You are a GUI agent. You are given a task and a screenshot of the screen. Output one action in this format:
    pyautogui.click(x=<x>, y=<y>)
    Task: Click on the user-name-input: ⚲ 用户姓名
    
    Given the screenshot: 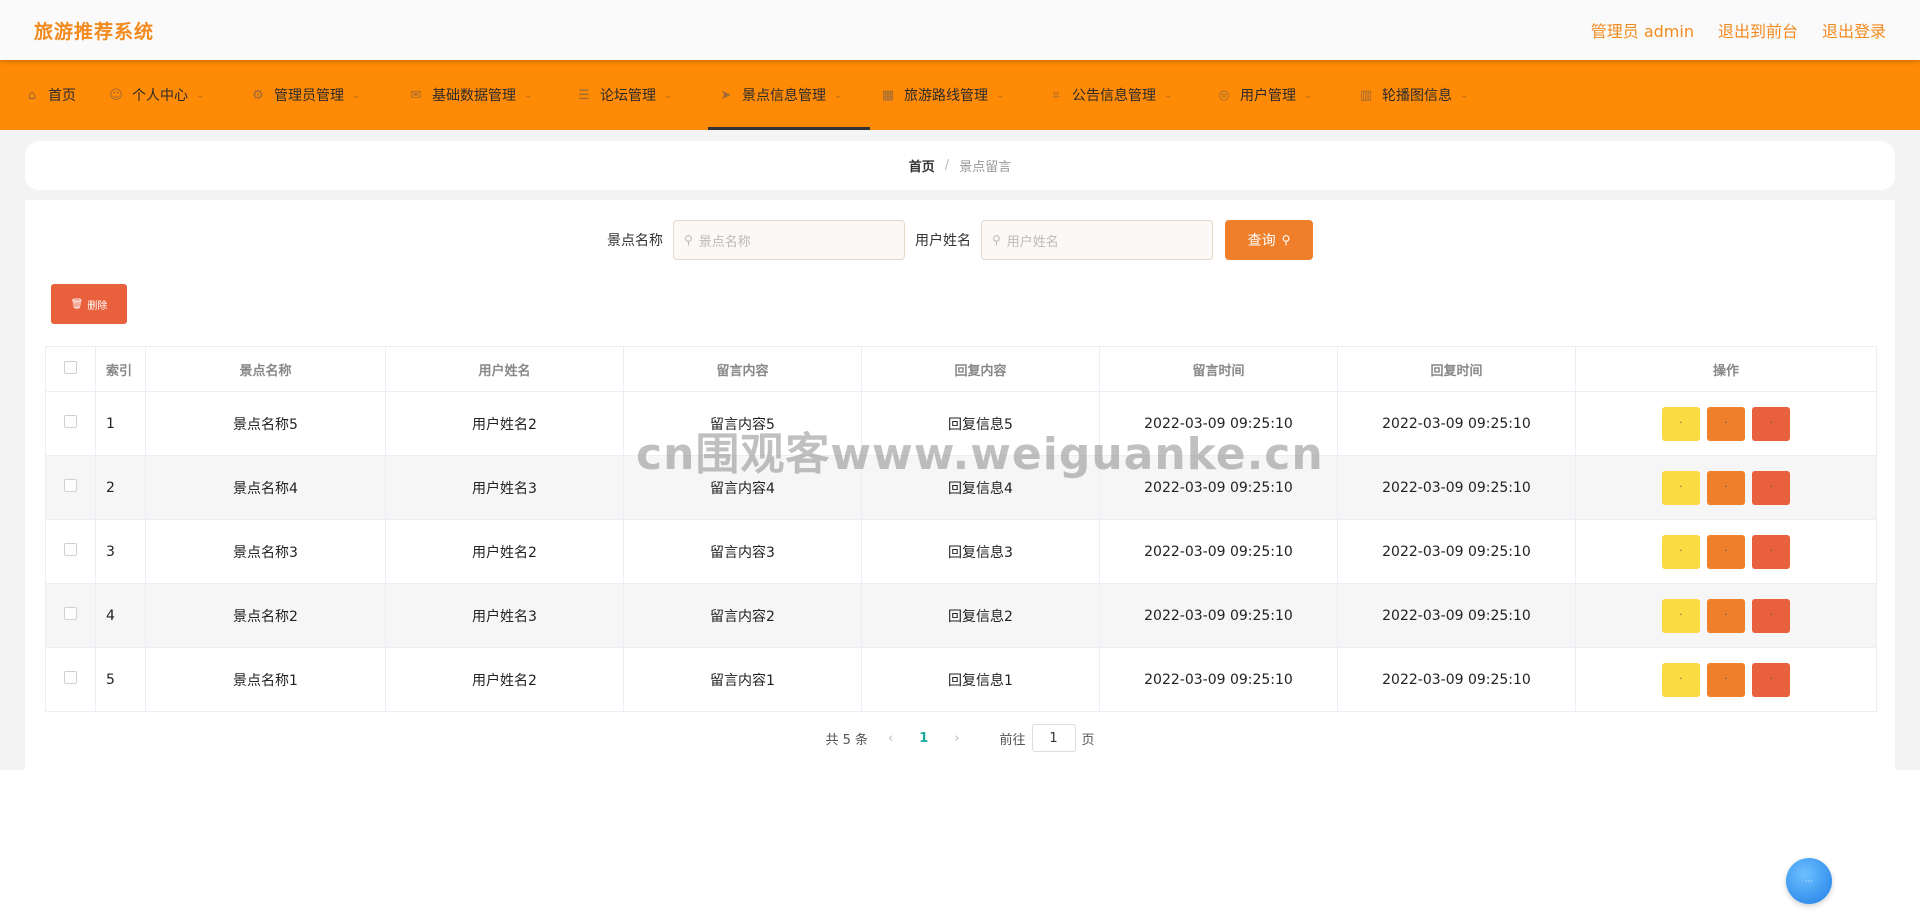 What is the action you would take?
    pyautogui.click(x=1097, y=240)
    